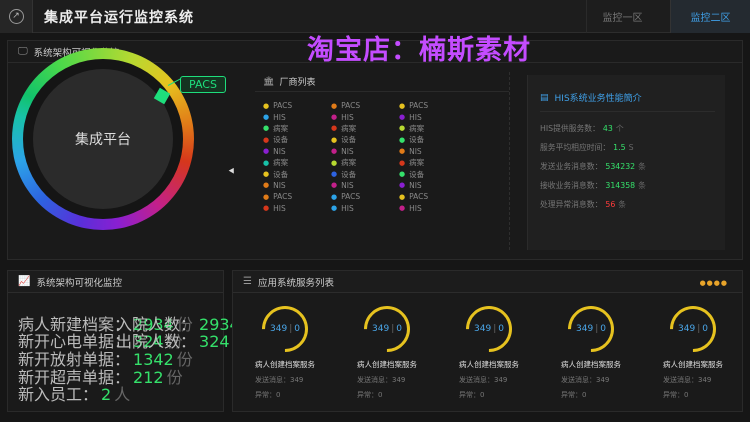 This screenshot has width=750, height=422. What do you see at coordinates (16, 16) in the screenshot?
I see `app-logo: ↗` at bounding box center [16, 16].